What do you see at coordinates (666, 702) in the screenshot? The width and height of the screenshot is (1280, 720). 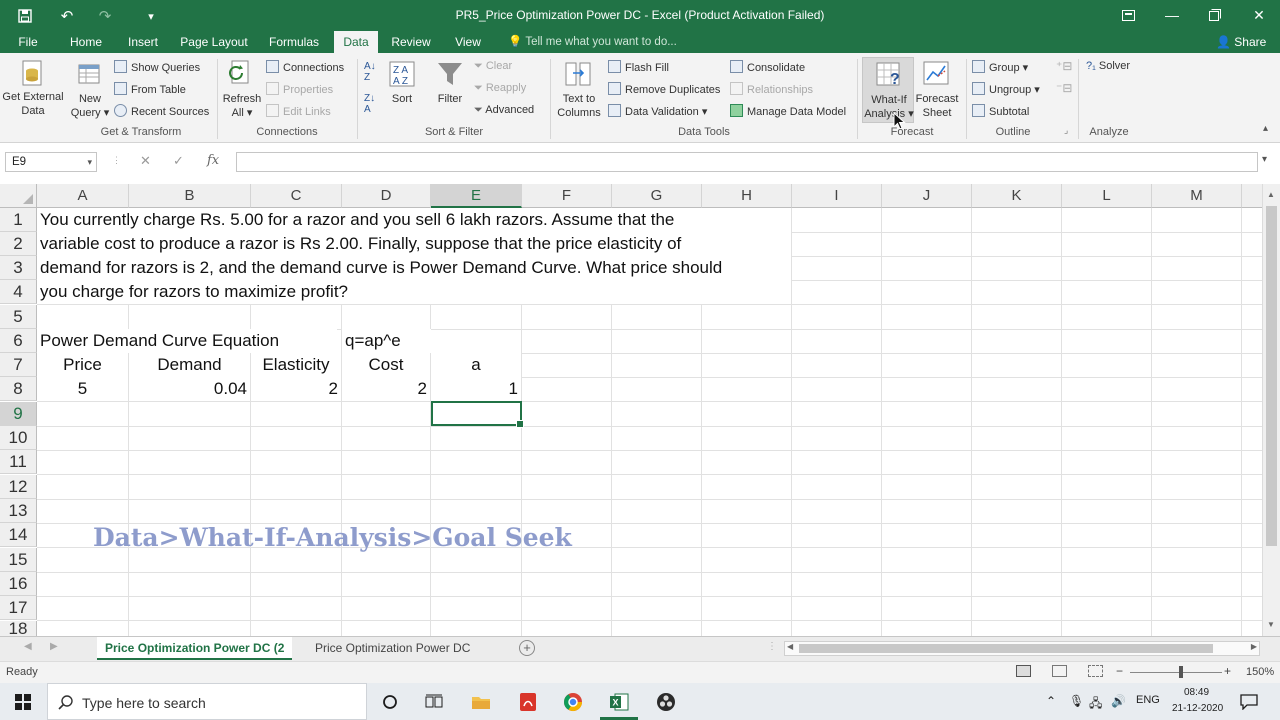 I see `obs-recorder-icon` at bounding box center [666, 702].